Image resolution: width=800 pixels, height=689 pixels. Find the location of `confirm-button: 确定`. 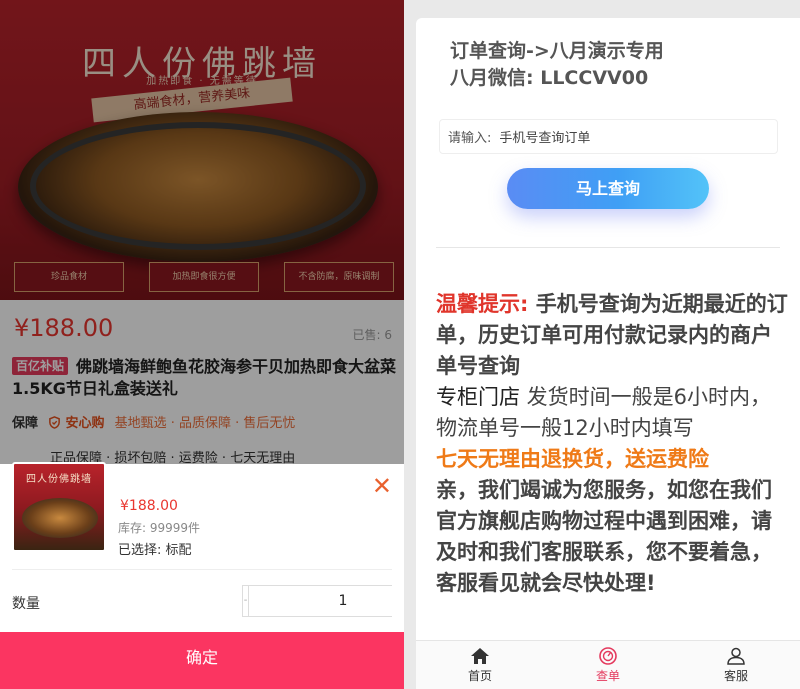

confirm-button: 确定 is located at coordinates (202, 660).